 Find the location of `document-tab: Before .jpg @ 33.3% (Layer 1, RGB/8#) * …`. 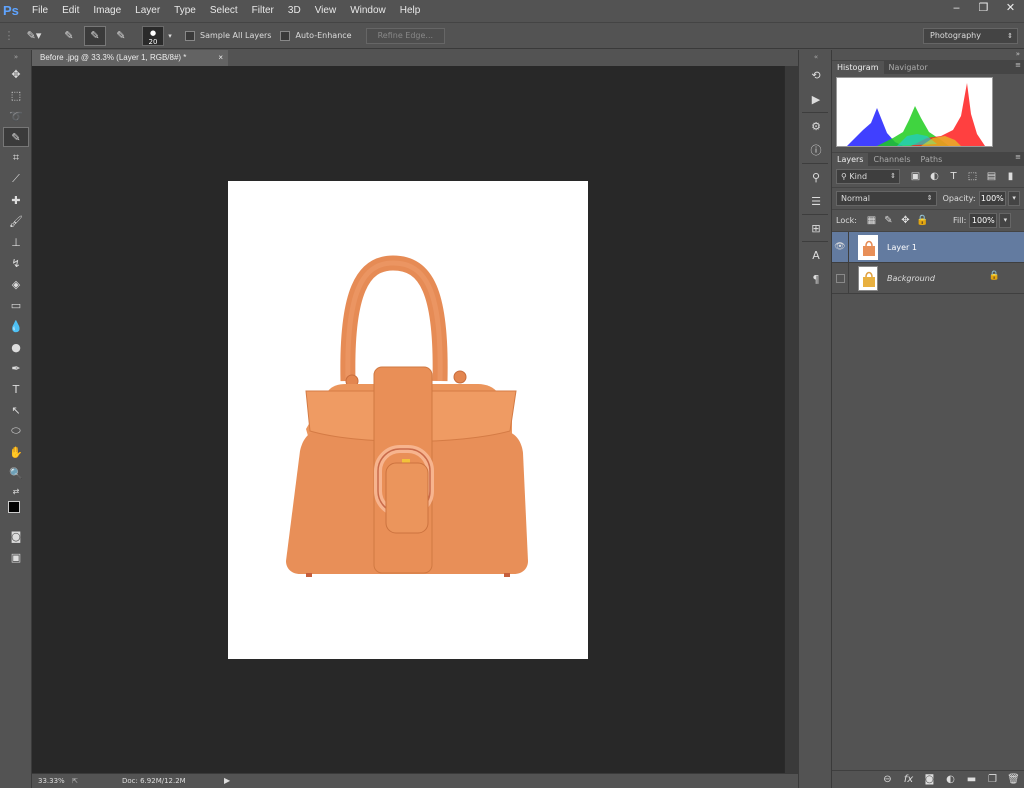

document-tab: Before .jpg @ 33.3% (Layer 1, RGB/8#) * … is located at coordinates (130, 58).